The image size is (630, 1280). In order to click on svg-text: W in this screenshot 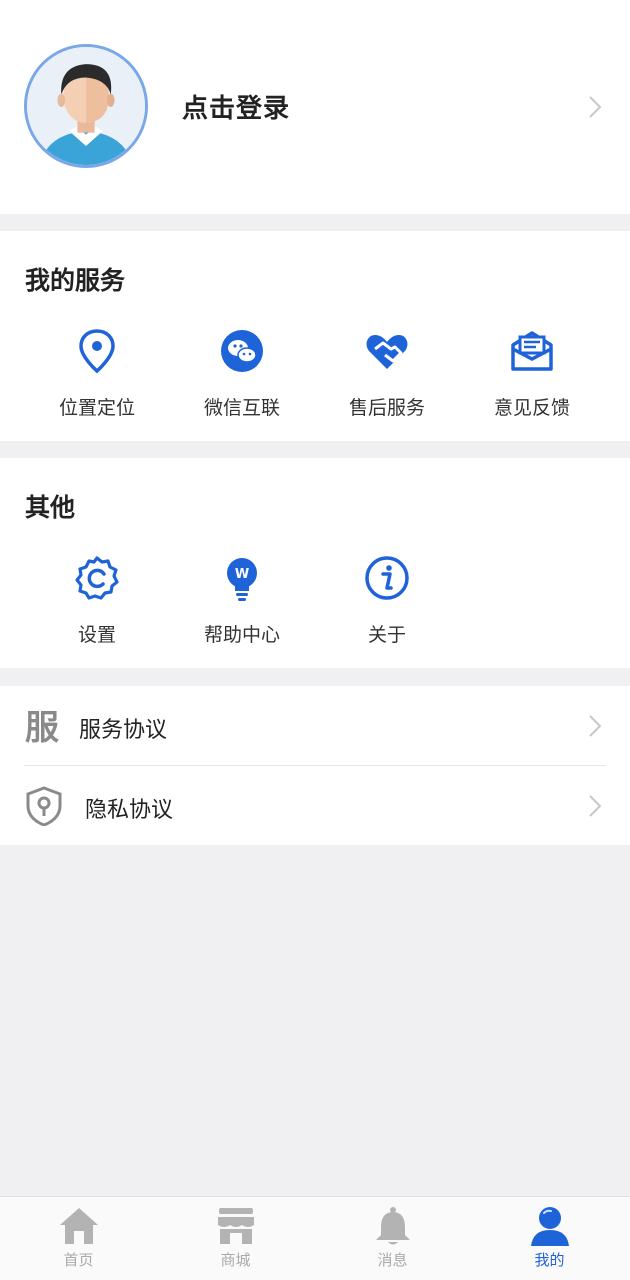, I will do `click(242, 574)`.